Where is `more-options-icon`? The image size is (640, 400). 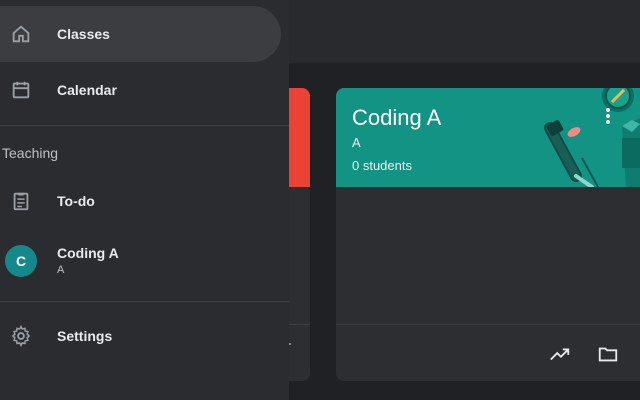
more-options-icon is located at coordinates (608, 118).